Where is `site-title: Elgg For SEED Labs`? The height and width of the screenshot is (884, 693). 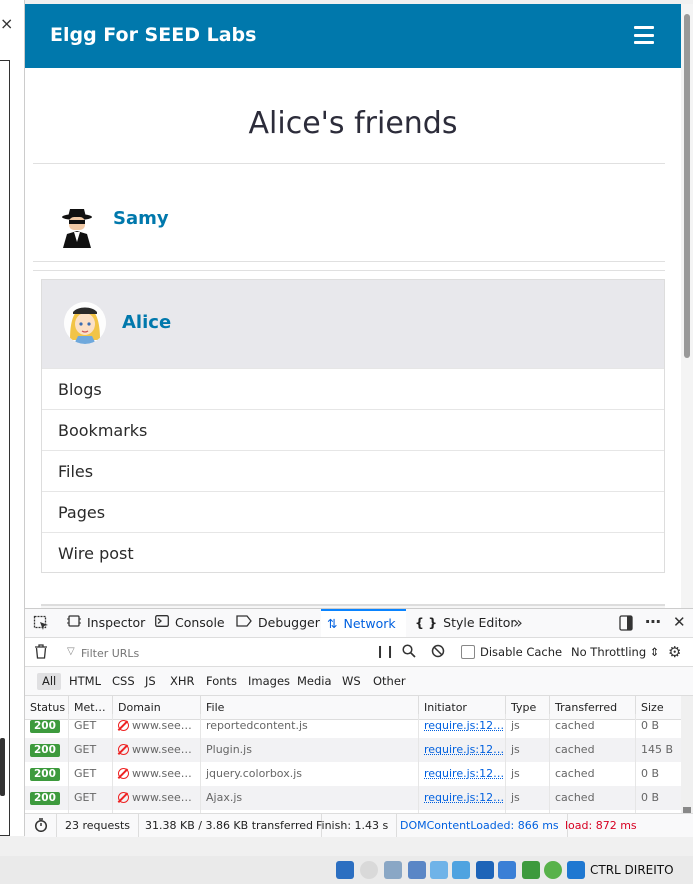 site-title: Elgg For SEED Labs is located at coordinates (153, 35).